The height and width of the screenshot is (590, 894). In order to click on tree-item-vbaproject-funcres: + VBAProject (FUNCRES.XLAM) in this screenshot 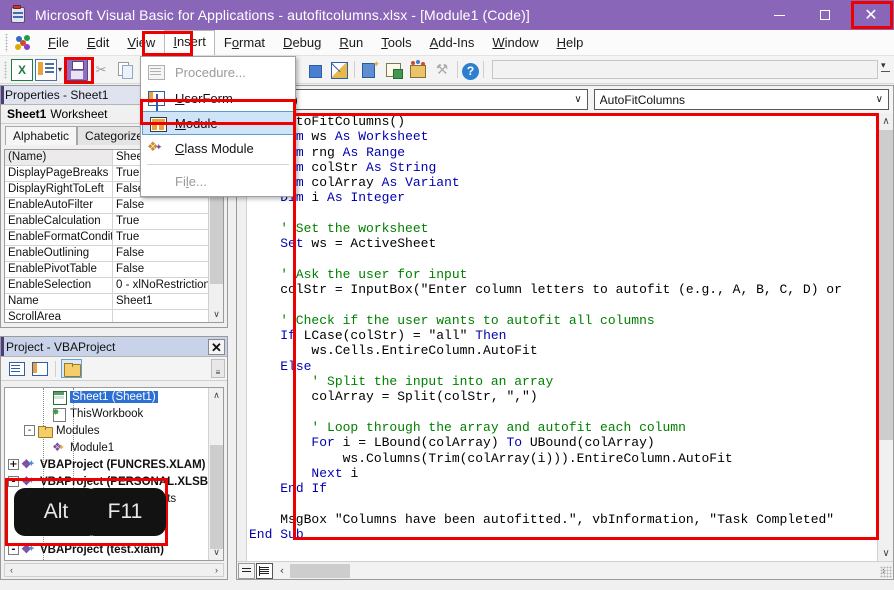, I will do `click(114, 464)`.